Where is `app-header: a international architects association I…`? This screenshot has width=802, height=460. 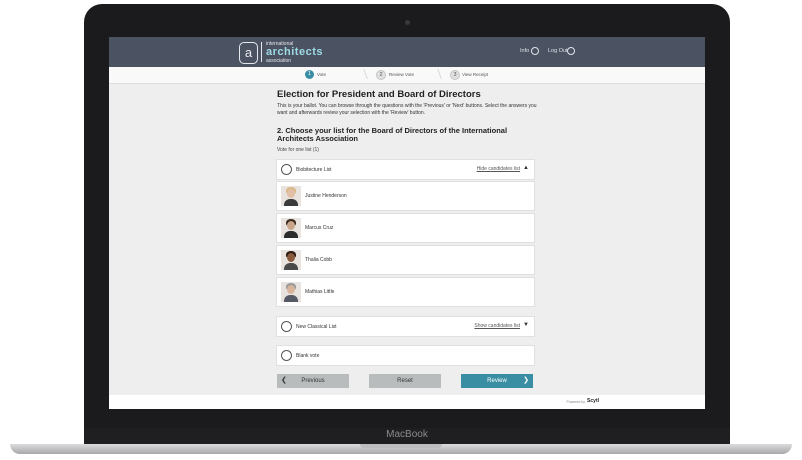 app-header: a international architects association I… is located at coordinates (407, 52).